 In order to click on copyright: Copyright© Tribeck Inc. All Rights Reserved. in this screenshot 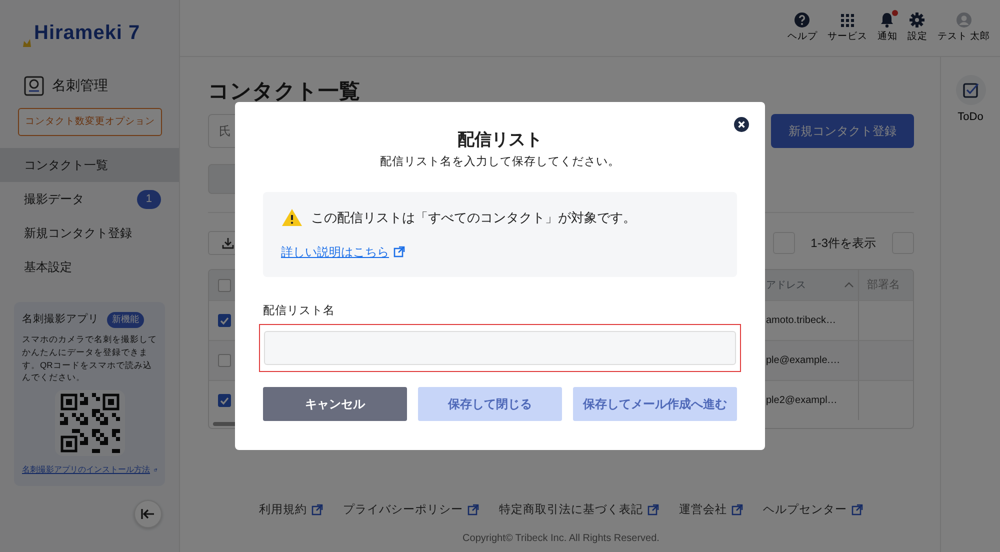, I will do `click(561, 539)`.